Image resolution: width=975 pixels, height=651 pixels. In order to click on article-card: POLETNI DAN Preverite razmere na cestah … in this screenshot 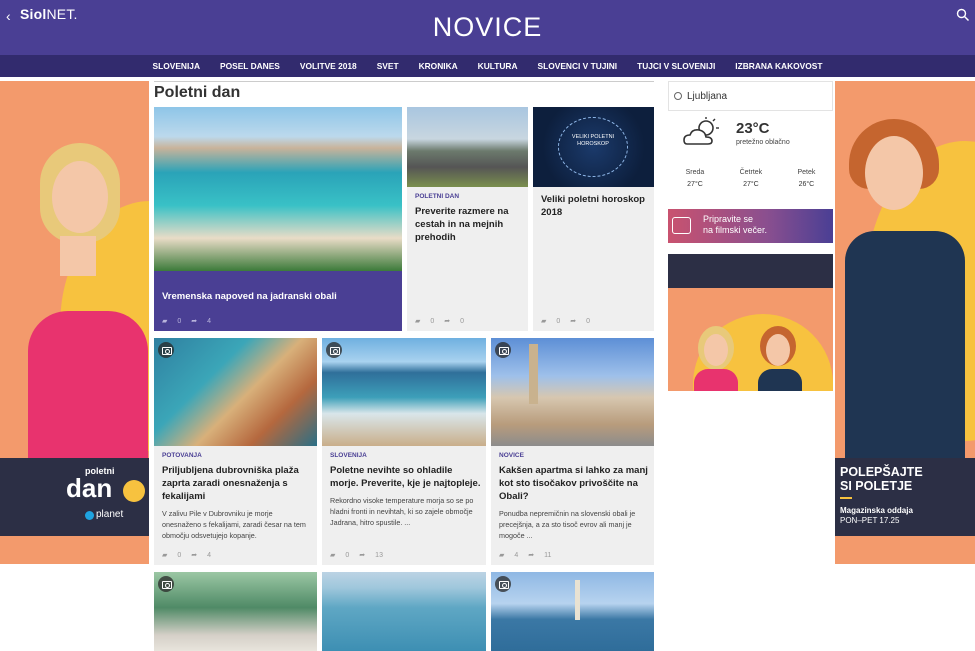, I will do `click(467, 219)`.